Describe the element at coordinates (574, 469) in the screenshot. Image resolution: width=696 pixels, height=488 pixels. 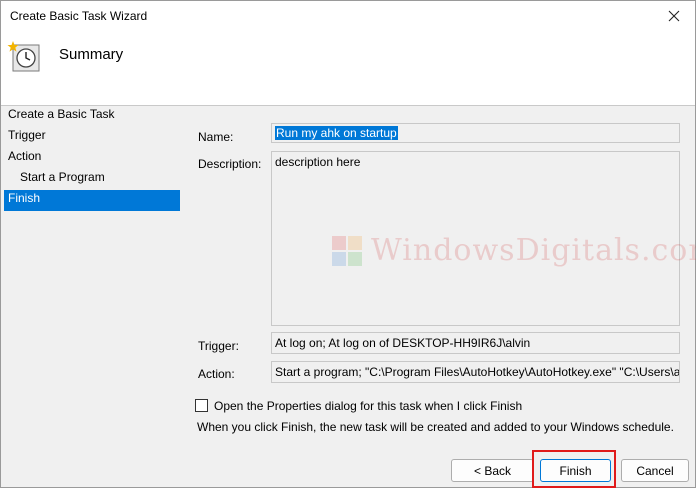
I see `finish-highlight-box` at that location.